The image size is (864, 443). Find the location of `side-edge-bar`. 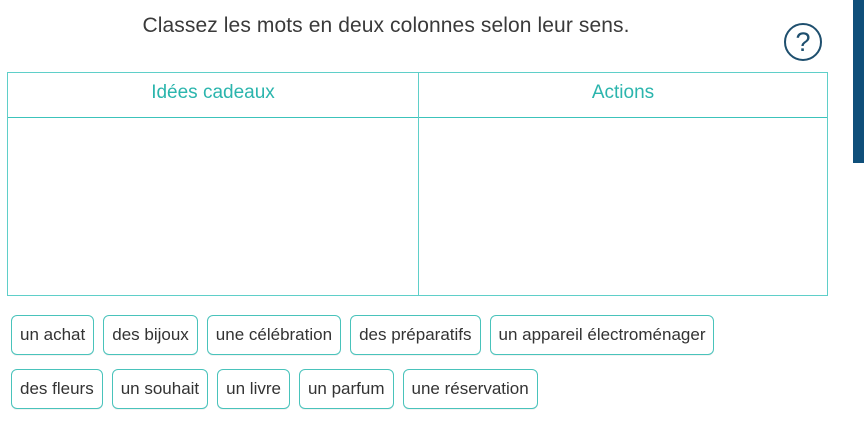

side-edge-bar is located at coordinates (858, 81).